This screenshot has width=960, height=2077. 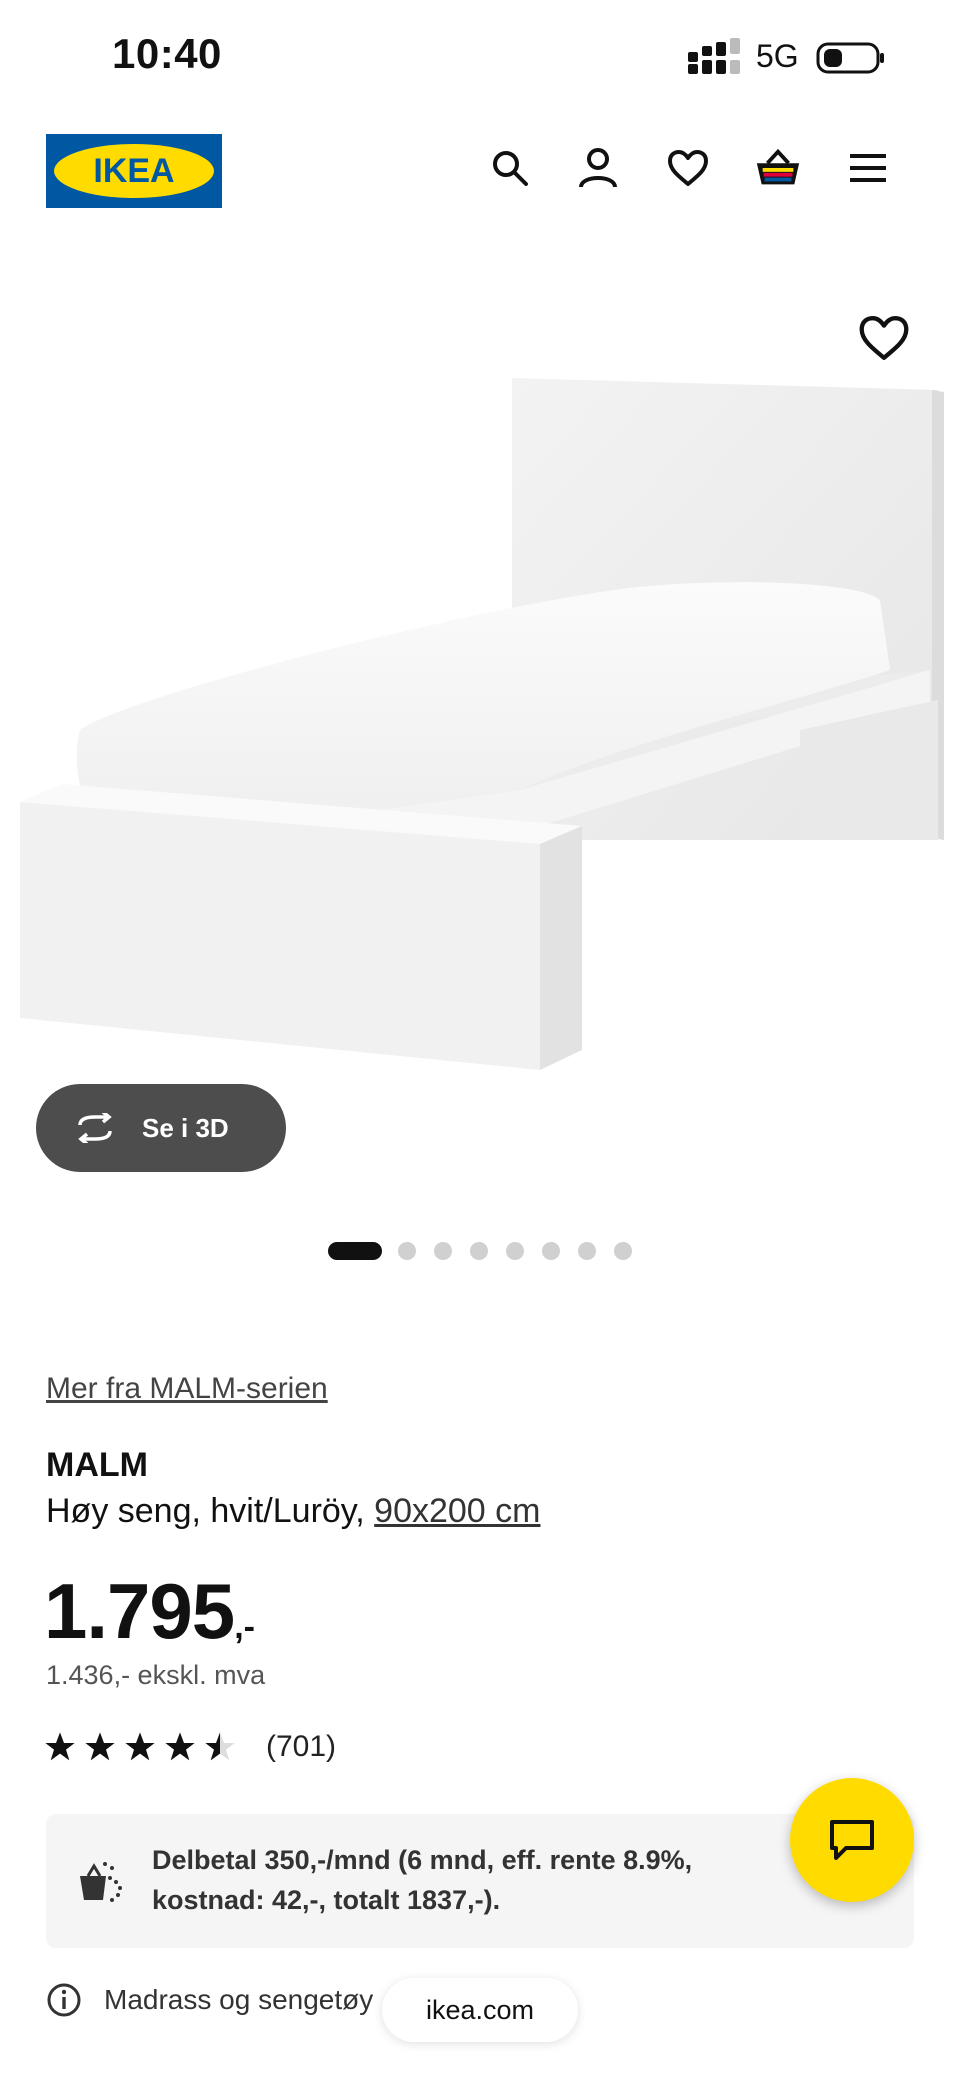 What do you see at coordinates (480, 170) in the screenshot?
I see `site-header: IKEA` at bounding box center [480, 170].